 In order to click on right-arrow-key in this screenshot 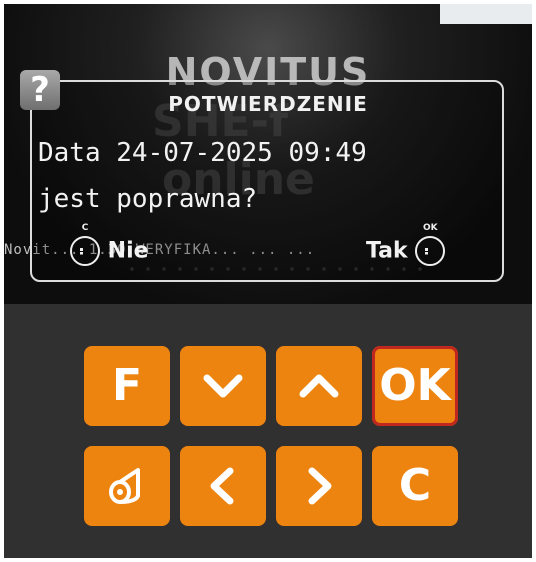, I will do `click(319, 486)`.